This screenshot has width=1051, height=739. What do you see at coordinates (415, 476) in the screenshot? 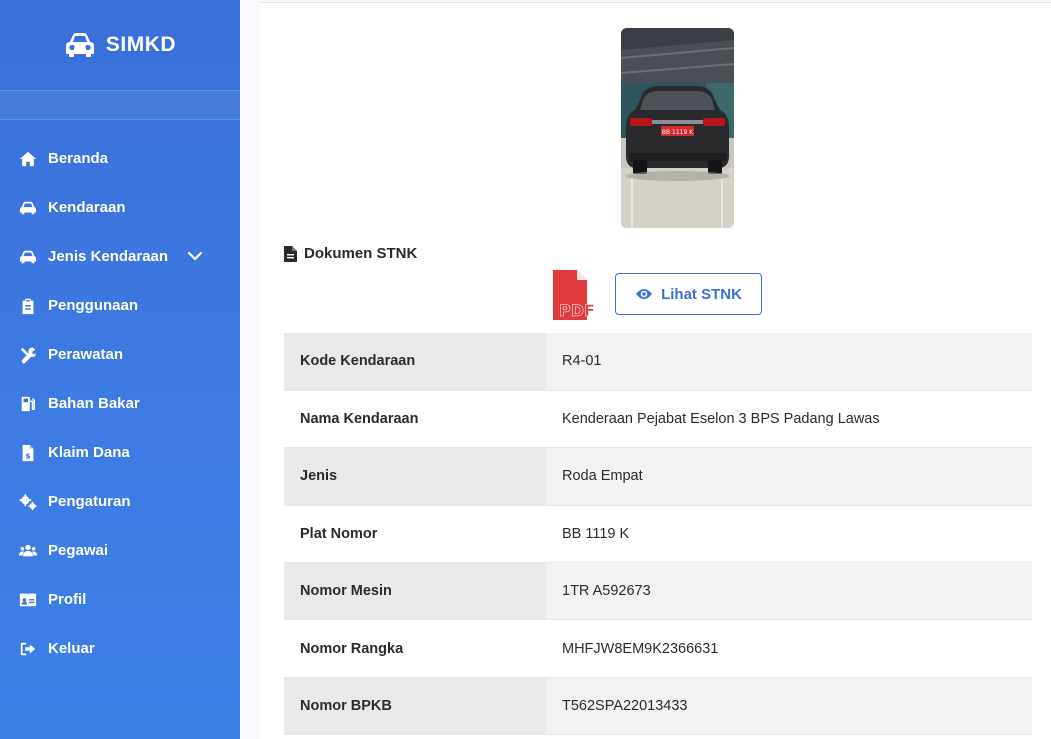
I see `row-label: Jenis` at bounding box center [415, 476].